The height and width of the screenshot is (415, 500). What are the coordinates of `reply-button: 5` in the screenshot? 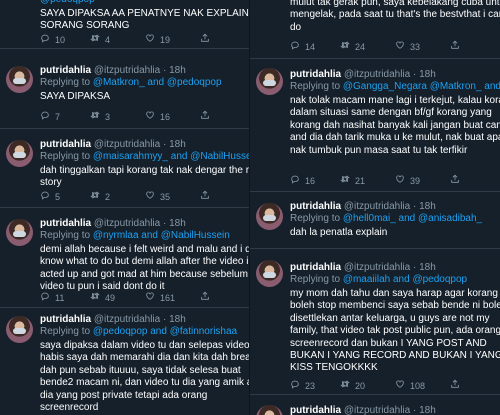 It's located at (50, 196).